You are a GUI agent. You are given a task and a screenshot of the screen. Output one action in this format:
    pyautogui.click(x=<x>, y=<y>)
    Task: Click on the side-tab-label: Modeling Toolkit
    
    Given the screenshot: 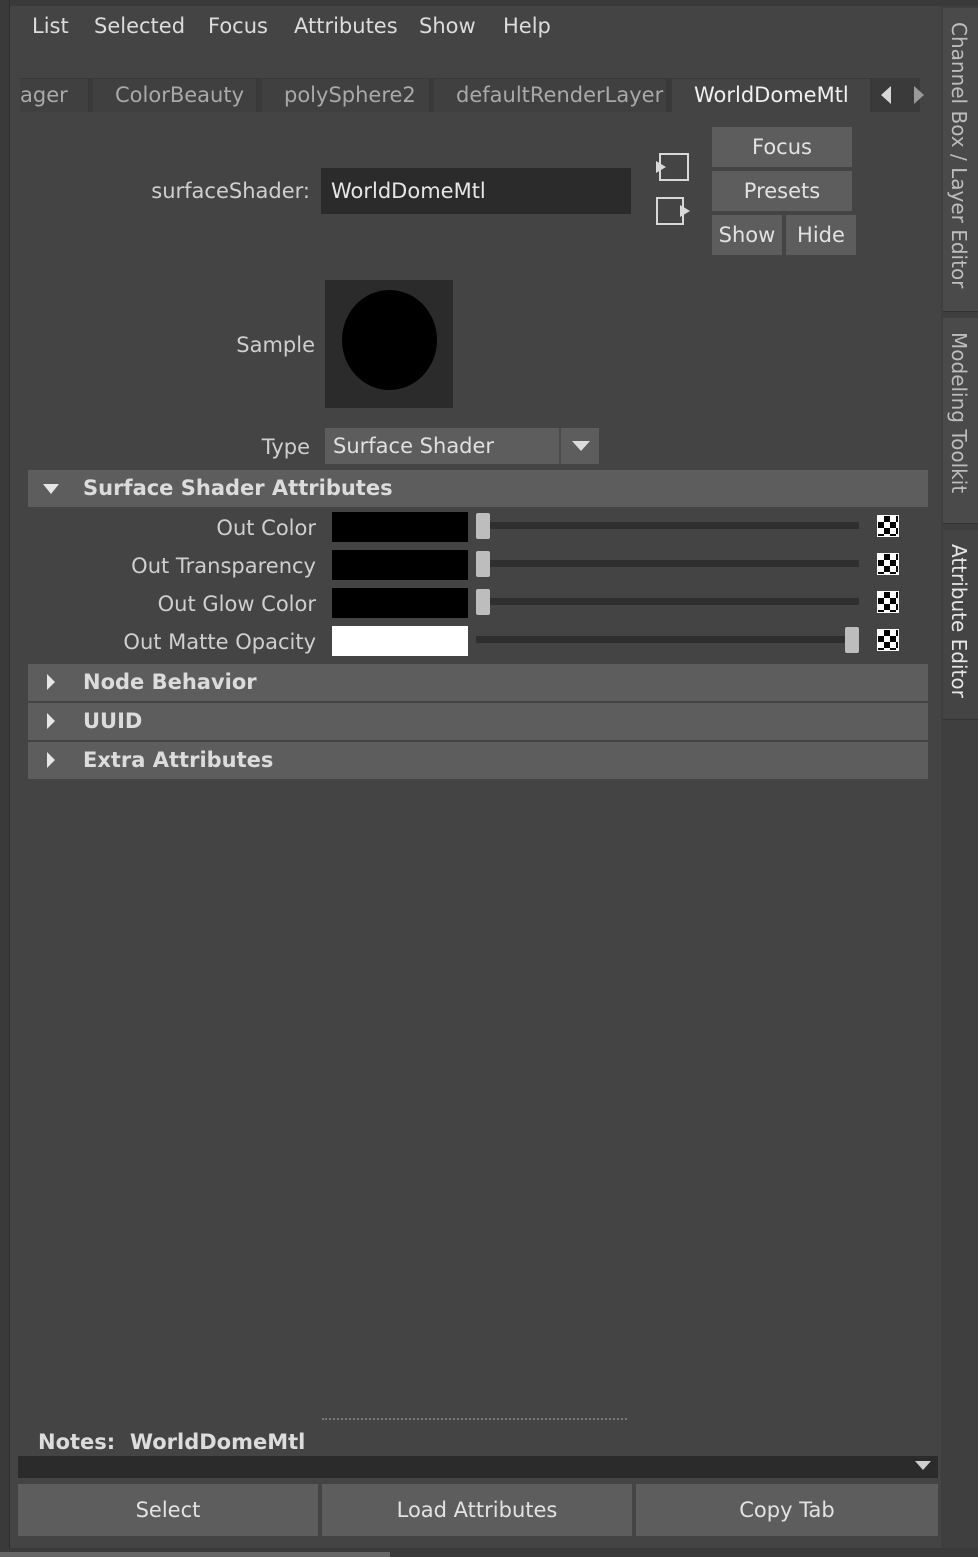 What is the action you would take?
    pyautogui.click(x=959, y=413)
    